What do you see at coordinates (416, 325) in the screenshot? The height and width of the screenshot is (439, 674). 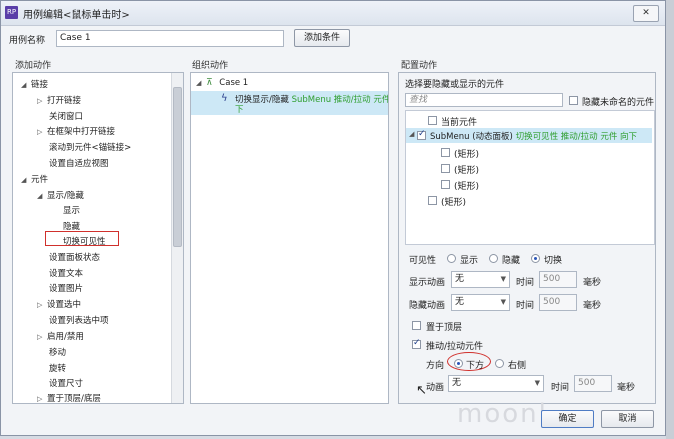 I see `bring-front-checkbox` at bounding box center [416, 325].